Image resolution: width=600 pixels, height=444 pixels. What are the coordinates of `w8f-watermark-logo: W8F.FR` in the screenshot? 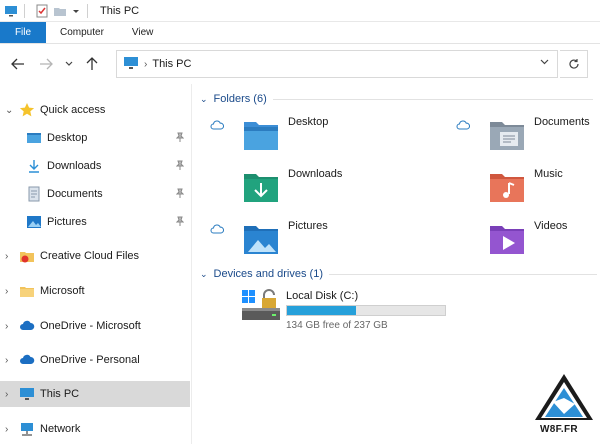 It's located at (564, 406).